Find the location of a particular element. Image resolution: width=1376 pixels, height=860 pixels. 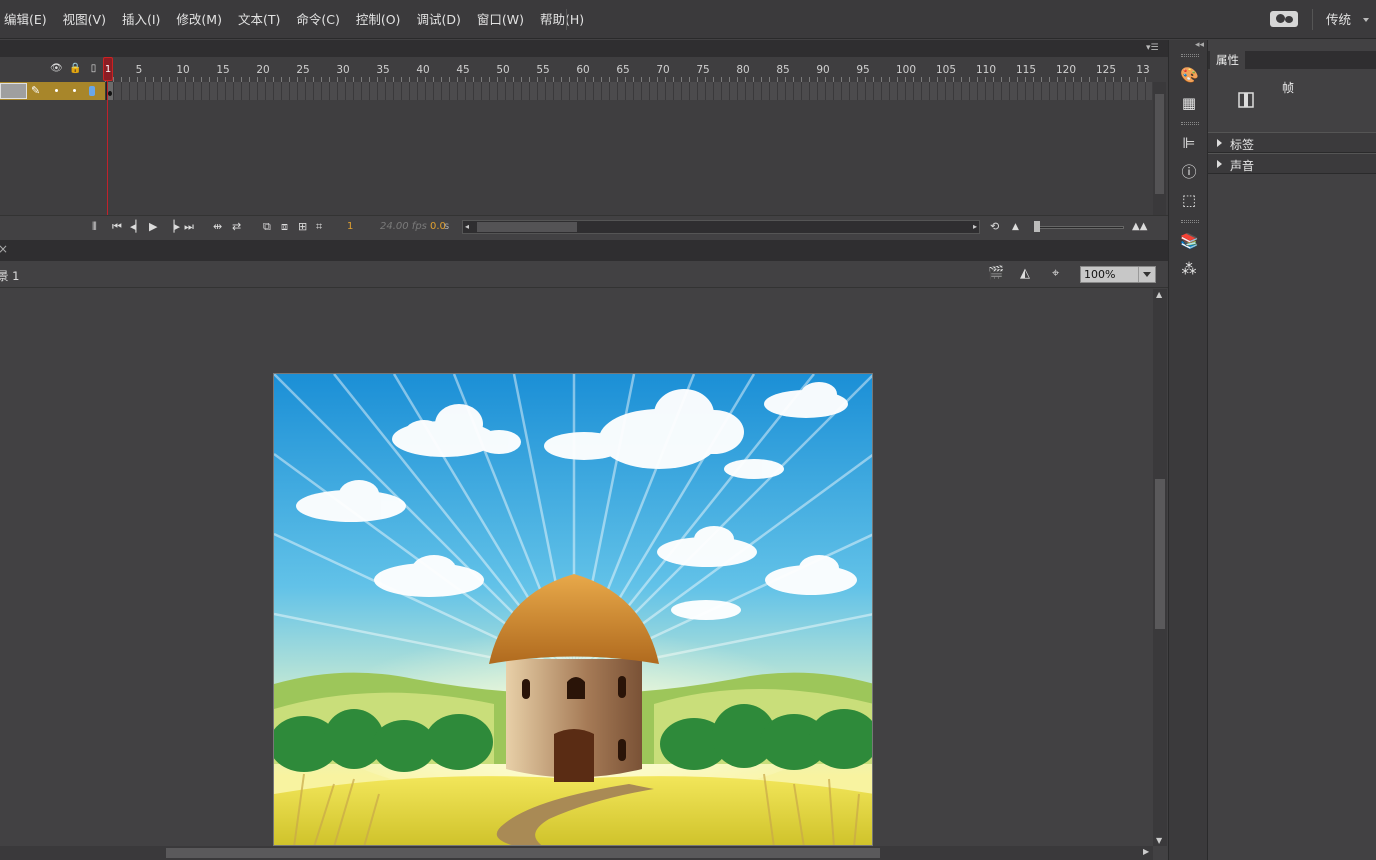

center-frame-icon: ⇄ is located at coordinates (236, 227).